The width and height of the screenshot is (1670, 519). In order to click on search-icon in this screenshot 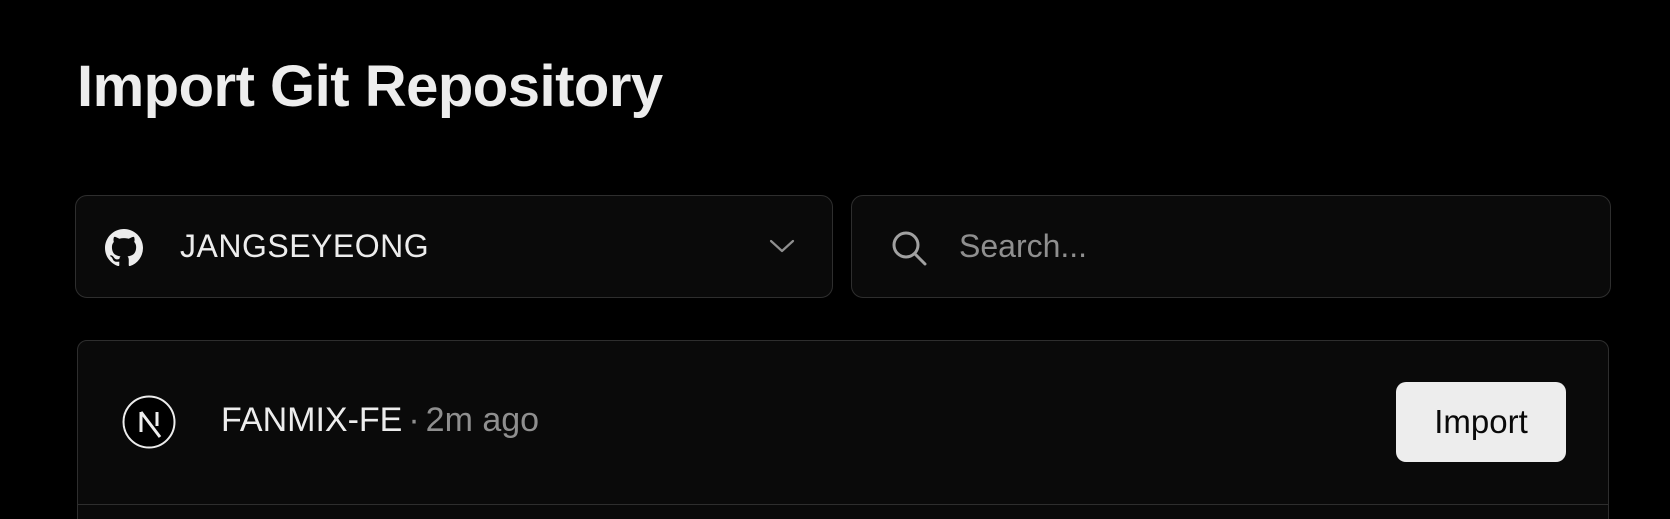, I will do `click(909, 248)`.